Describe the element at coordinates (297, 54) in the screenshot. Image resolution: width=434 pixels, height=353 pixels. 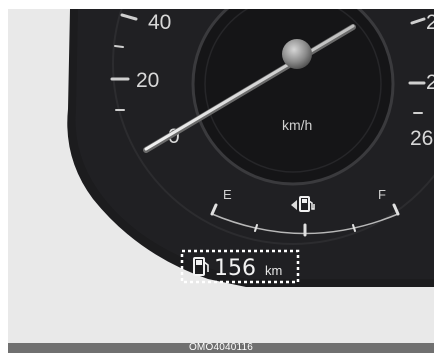
I see `speedo-hub` at that location.